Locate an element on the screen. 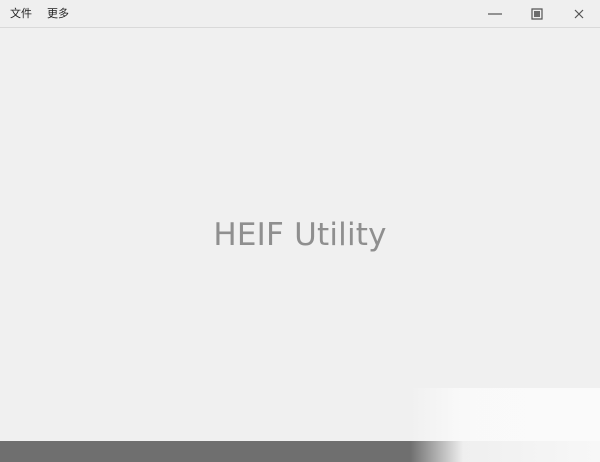  app-title: HEIF Utility is located at coordinates (300, 235).